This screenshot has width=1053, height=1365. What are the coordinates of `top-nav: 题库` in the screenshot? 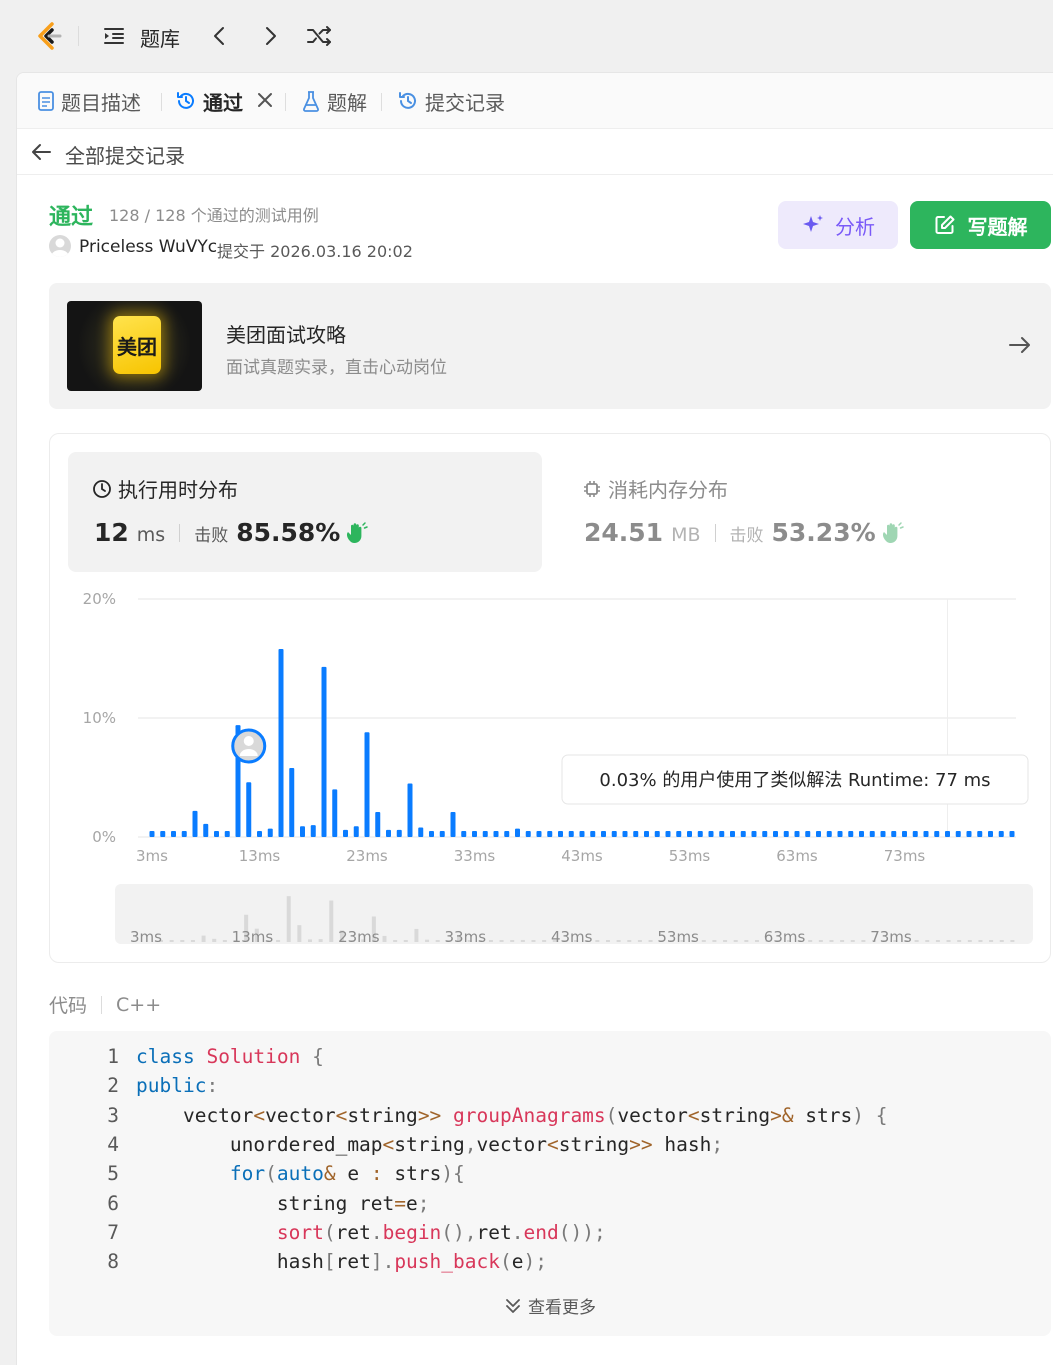 It's located at (526, 36).